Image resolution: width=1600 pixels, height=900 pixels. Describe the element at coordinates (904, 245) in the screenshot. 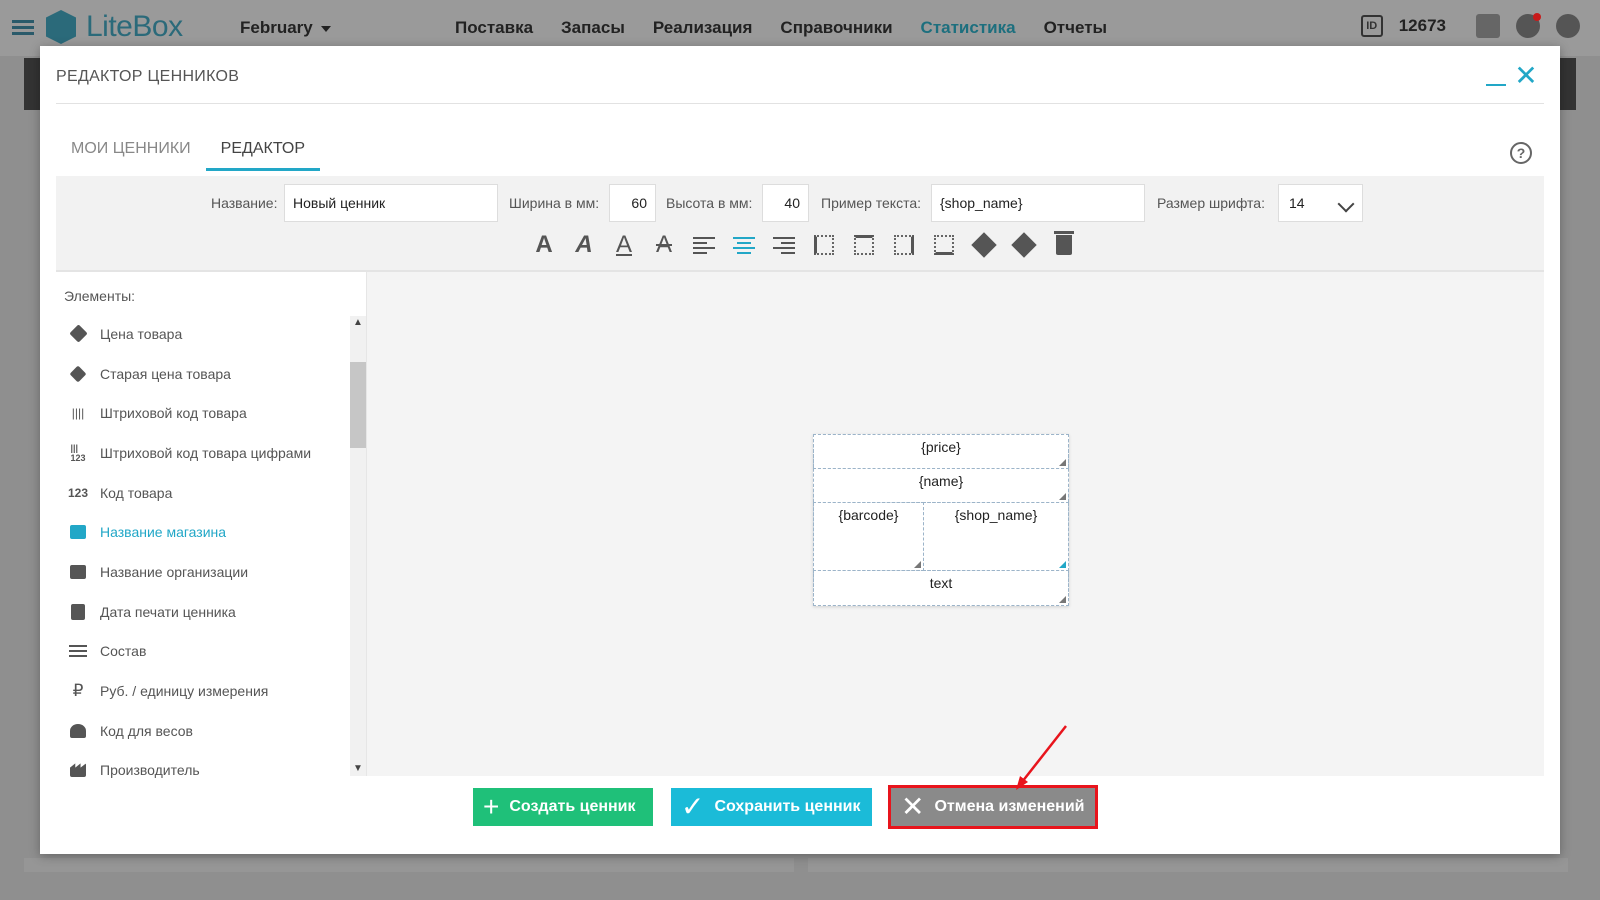

I see `border-right-icon` at that location.